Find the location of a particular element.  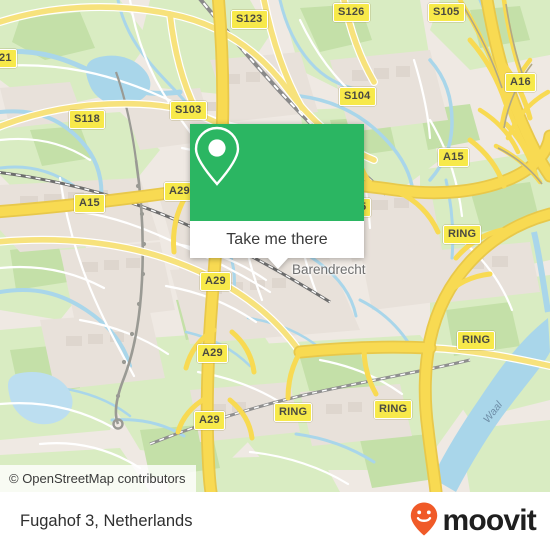

address-label: Fugahof 3, Netherlands is located at coordinates (106, 520).